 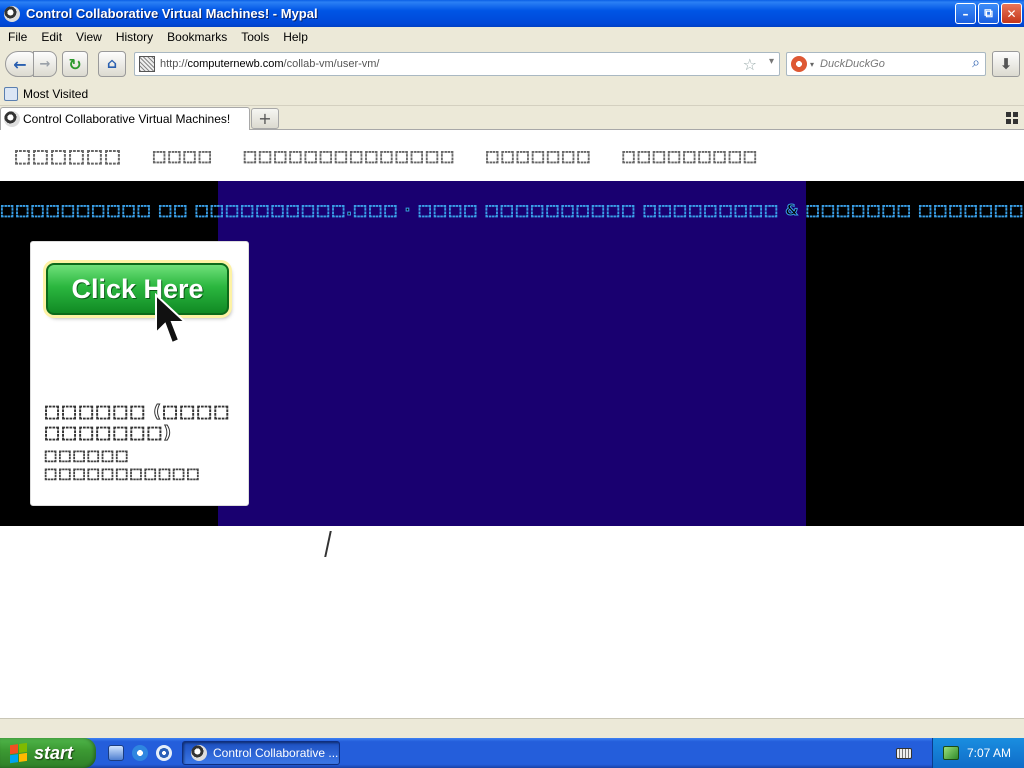 I want to click on click-here-button: Click Here, so click(x=137, y=289).